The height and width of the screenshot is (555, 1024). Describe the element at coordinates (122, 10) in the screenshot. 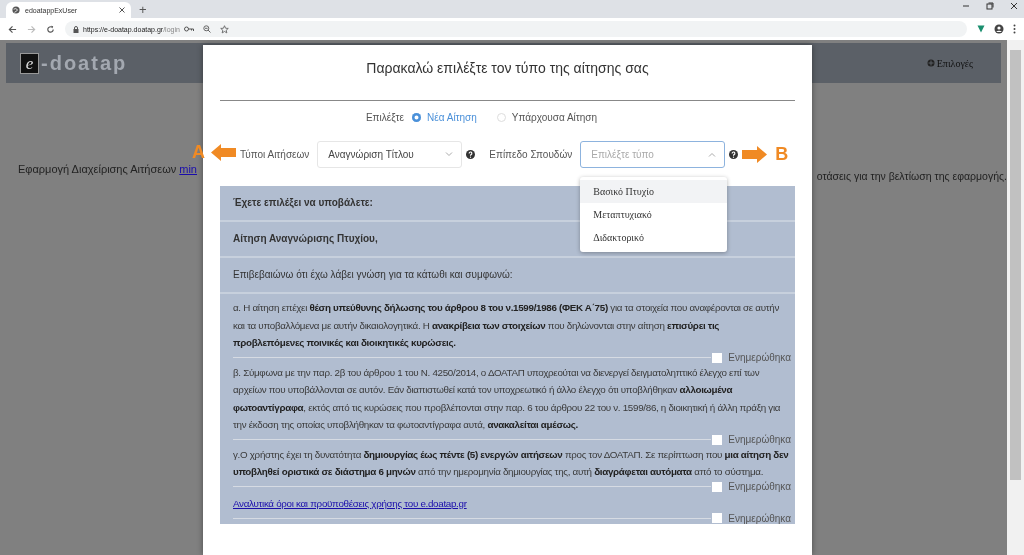

I see `close-tab-icon` at that location.